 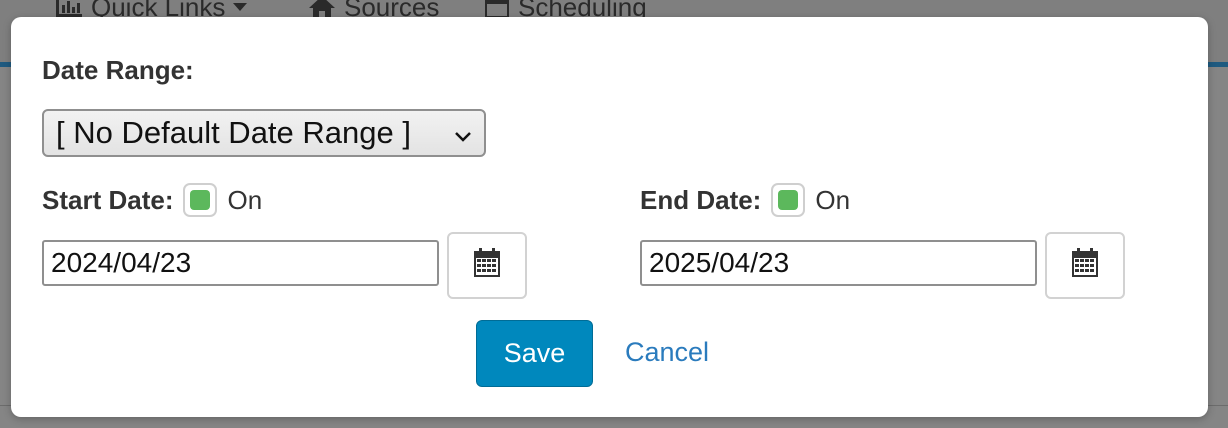 I want to click on start-date-row: Start Date: On, so click(x=152, y=200).